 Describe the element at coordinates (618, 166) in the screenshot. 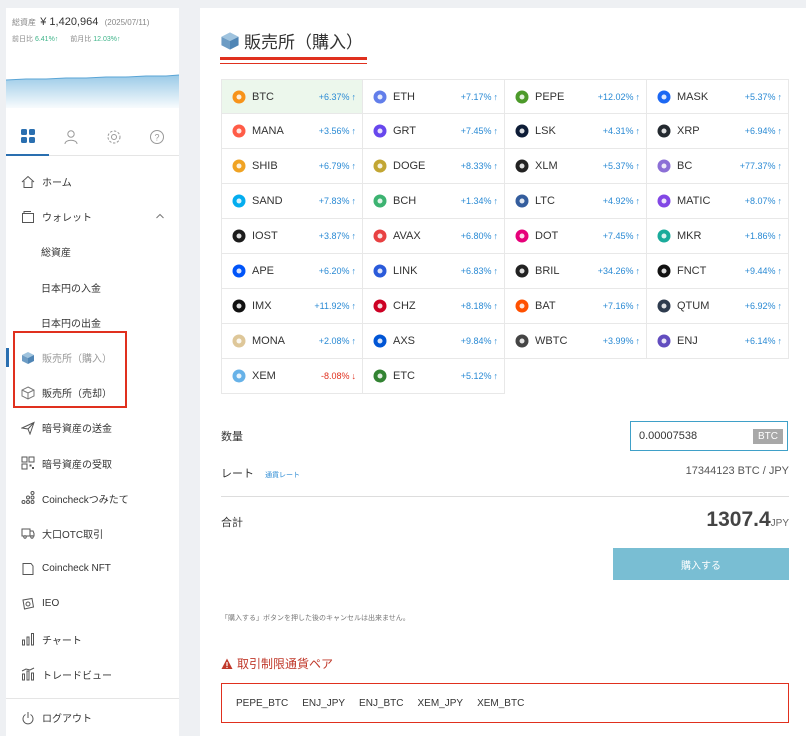

I see `coin-change-value: +5.37%` at that location.